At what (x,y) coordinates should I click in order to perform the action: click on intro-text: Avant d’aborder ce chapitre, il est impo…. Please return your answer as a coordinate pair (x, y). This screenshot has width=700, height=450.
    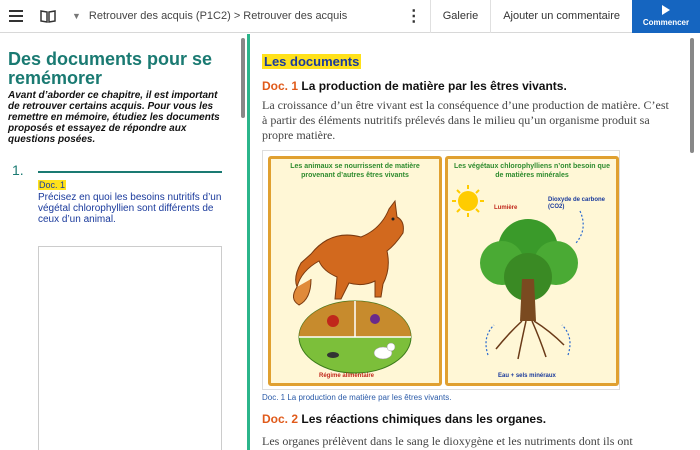
    Looking at the image, I should click on (114, 117).